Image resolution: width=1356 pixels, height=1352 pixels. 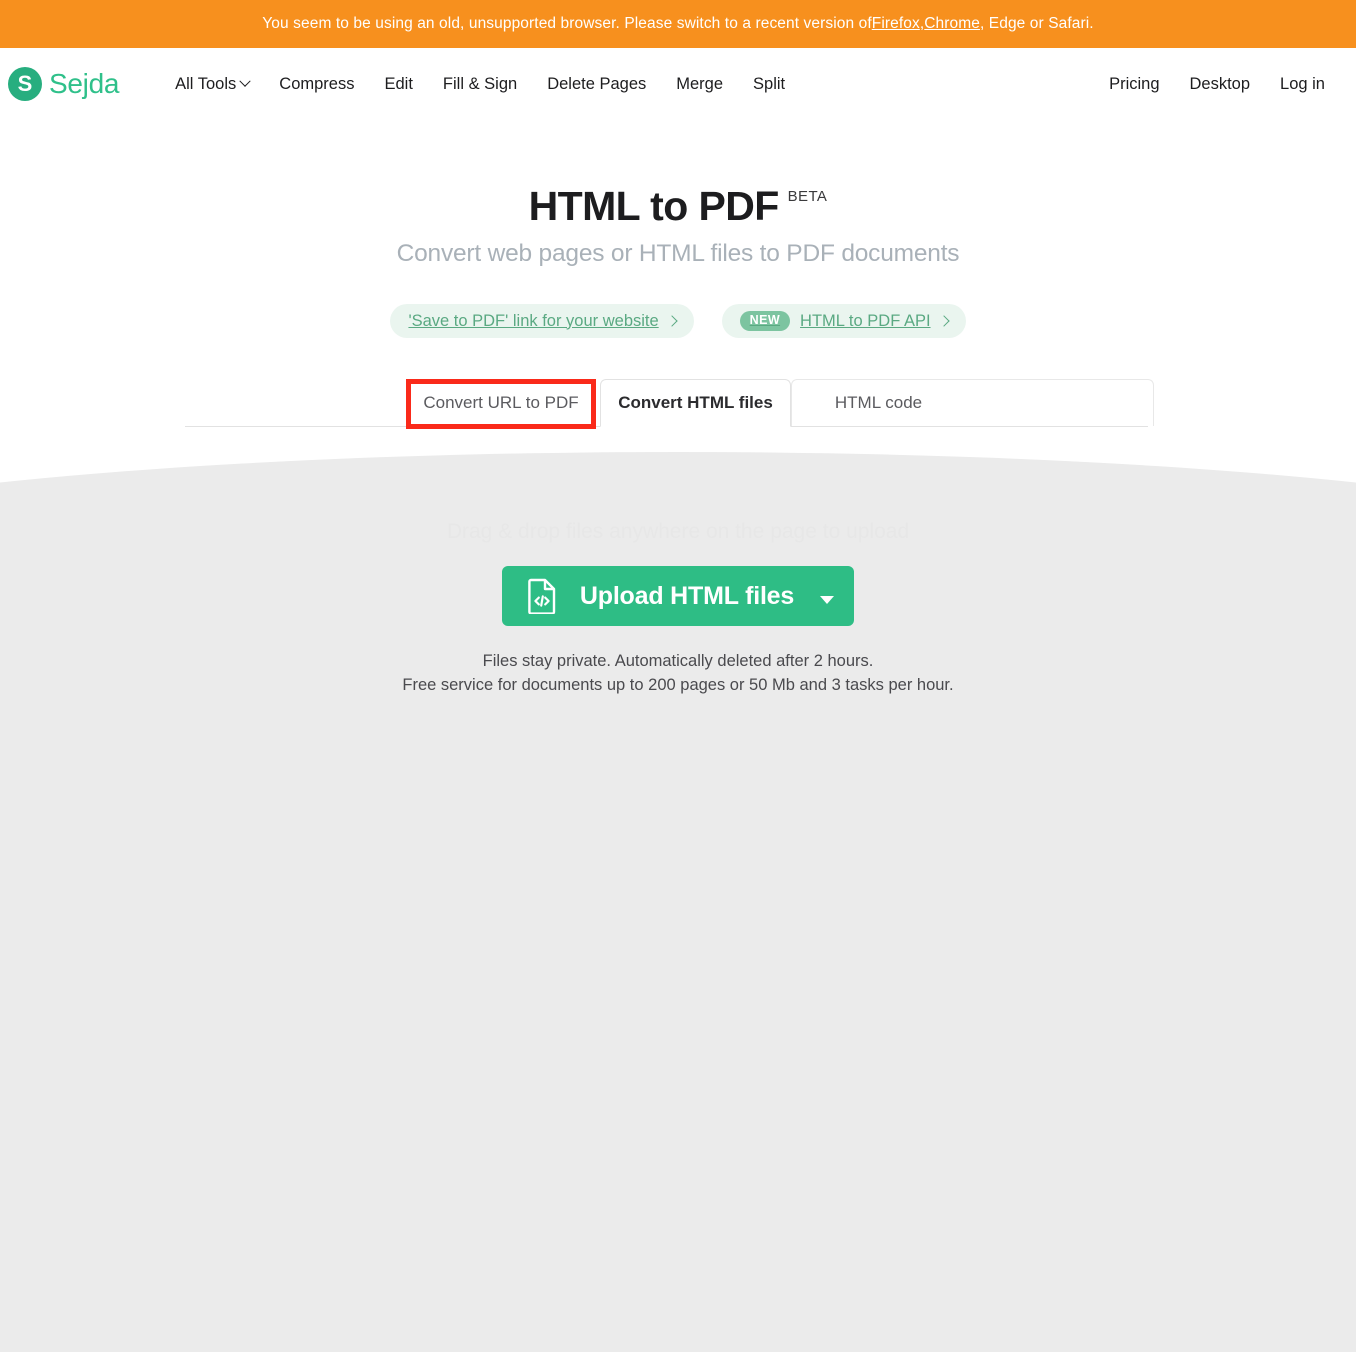 What do you see at coordinates (1302, 84) in the screenshot?
I see `nav-item-log-in: Log in` at bounding box center [1302, 84].